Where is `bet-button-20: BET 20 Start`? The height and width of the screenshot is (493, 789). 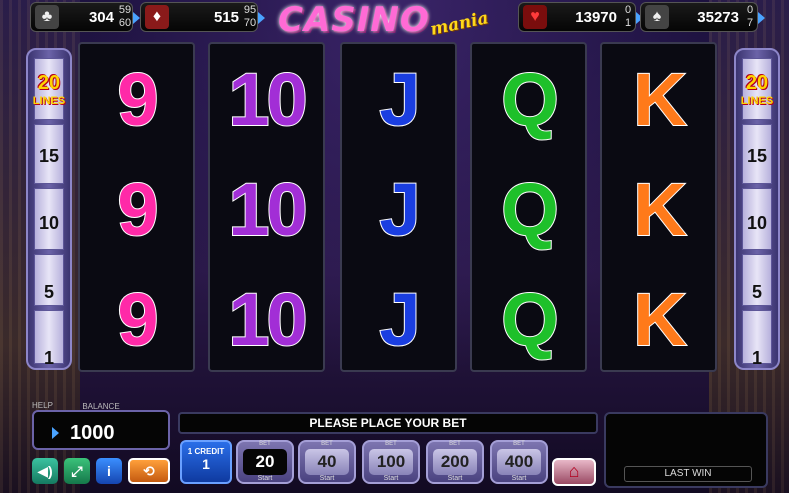
bet-button-20: BET 20 Start is located at coordinates (265, 462).